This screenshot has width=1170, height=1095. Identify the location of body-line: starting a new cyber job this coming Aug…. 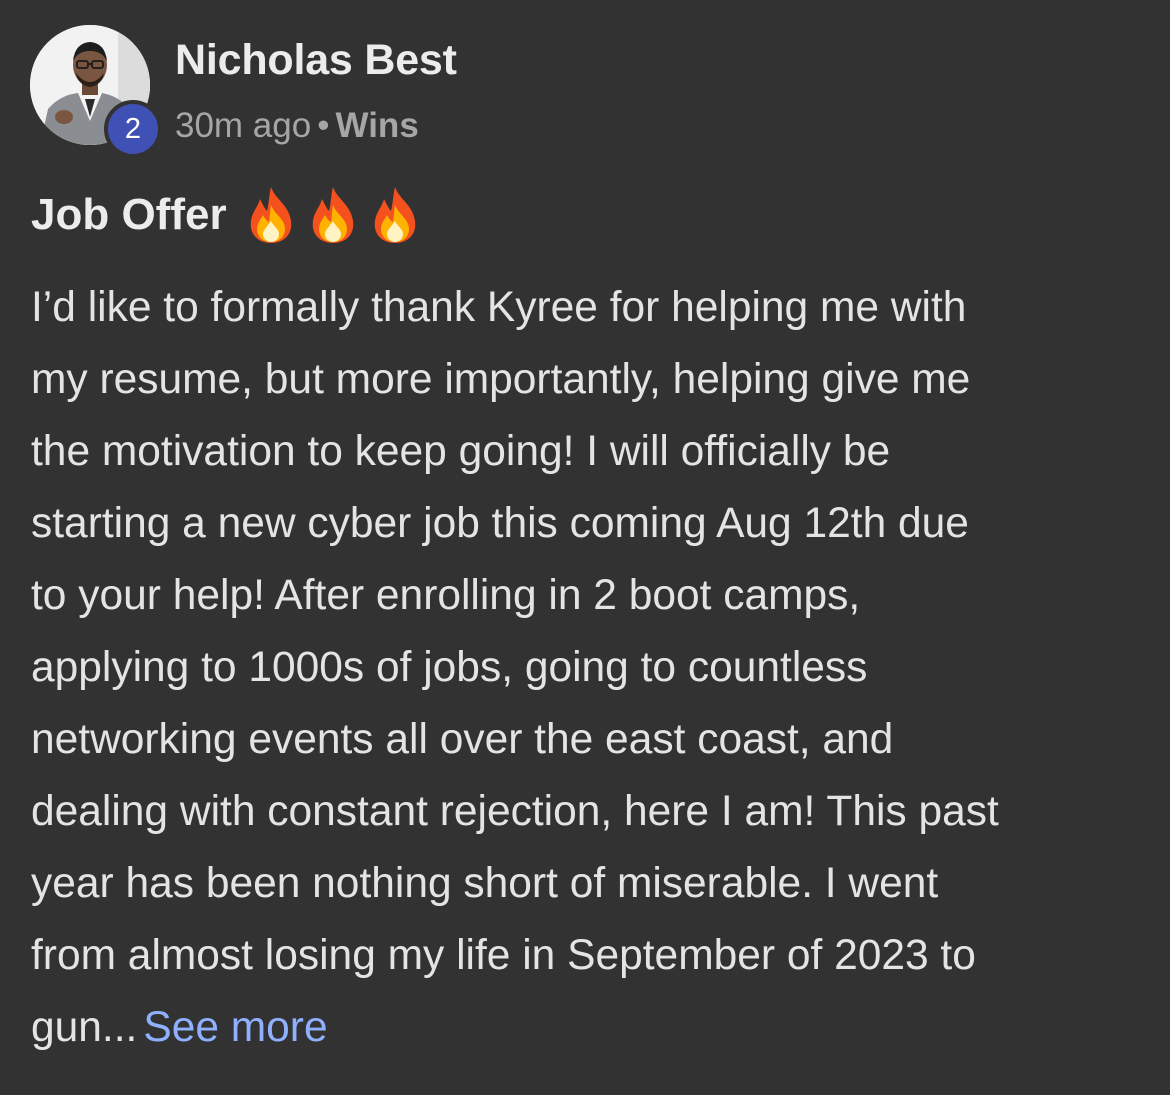
(500, 523).